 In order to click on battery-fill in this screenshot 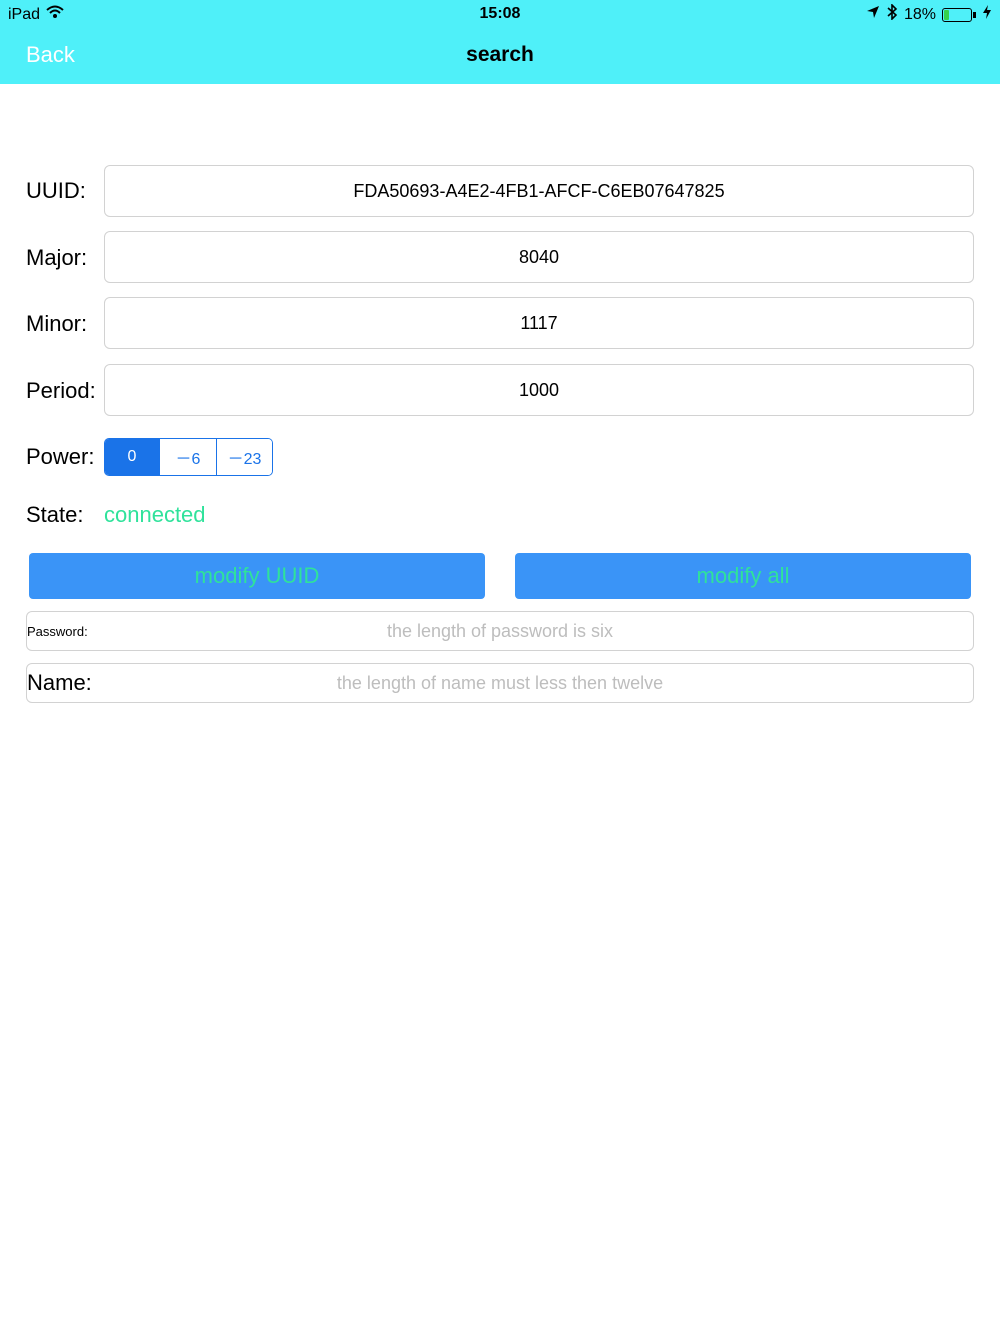, I will do `click(946, 14)`.